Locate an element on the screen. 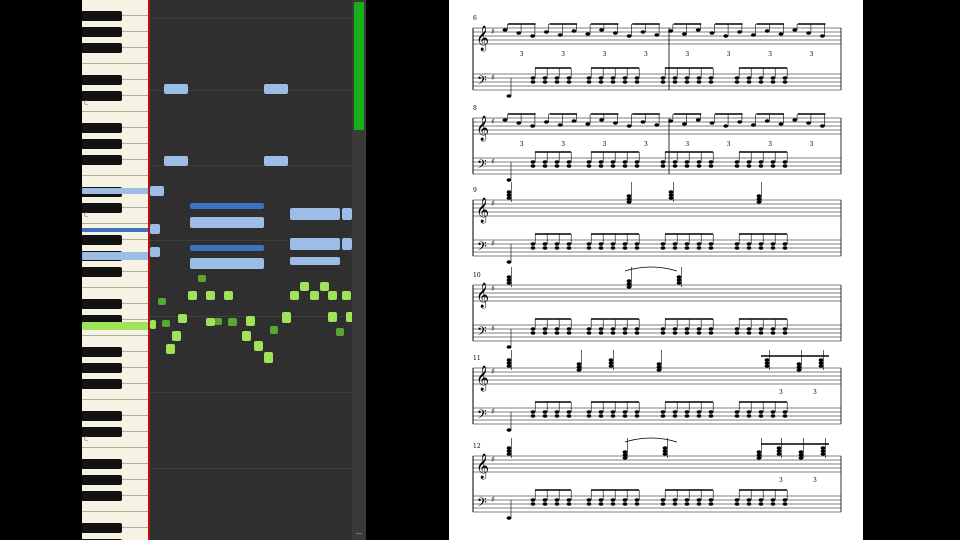 The image size is (960, 540). key-signature-sharp: ♯ is located at coordinates (493, 77).